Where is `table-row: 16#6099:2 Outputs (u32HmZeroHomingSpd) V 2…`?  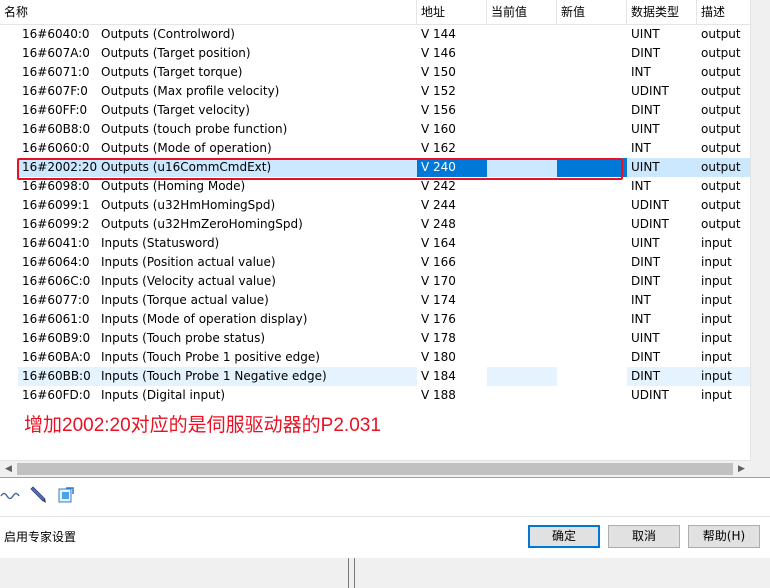
table-row: 16#6099:2 Outputs (u32HmZeroHomingSpd) V 2… is located at coordinates (375, 224).